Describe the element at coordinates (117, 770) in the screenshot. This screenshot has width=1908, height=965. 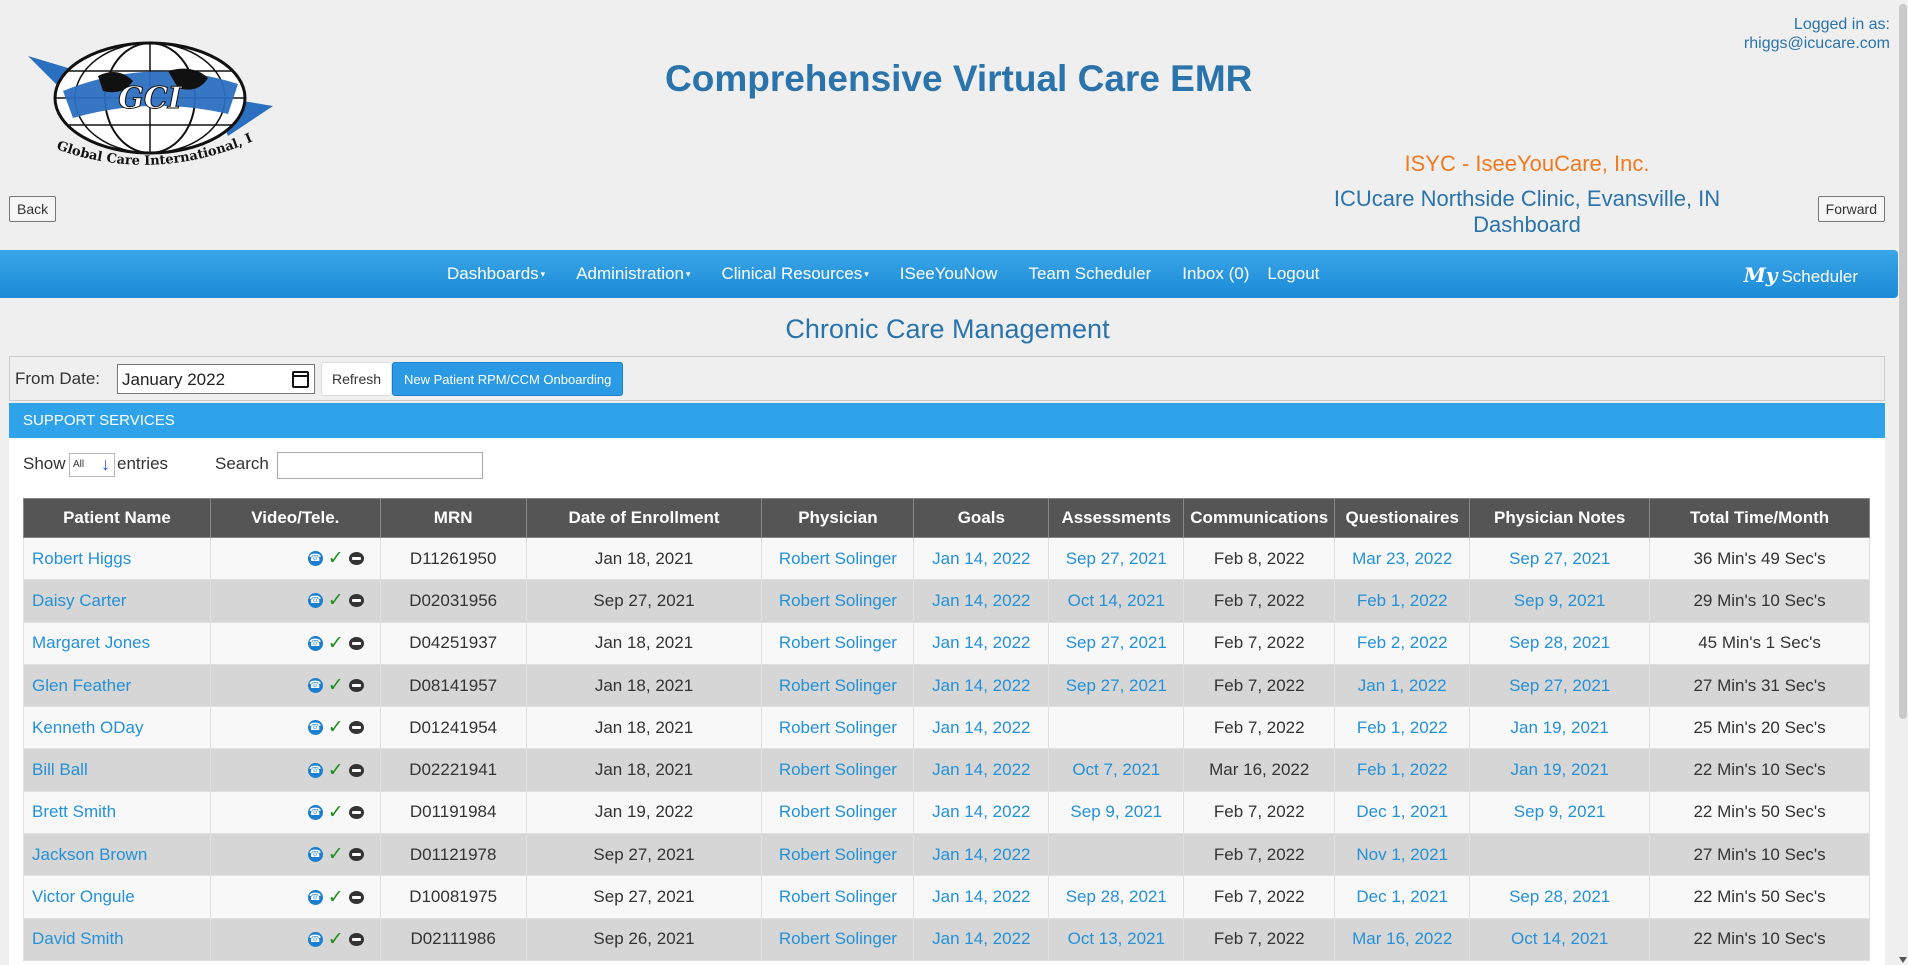
I see `cell-patient-name: Bill Ball` at that location.